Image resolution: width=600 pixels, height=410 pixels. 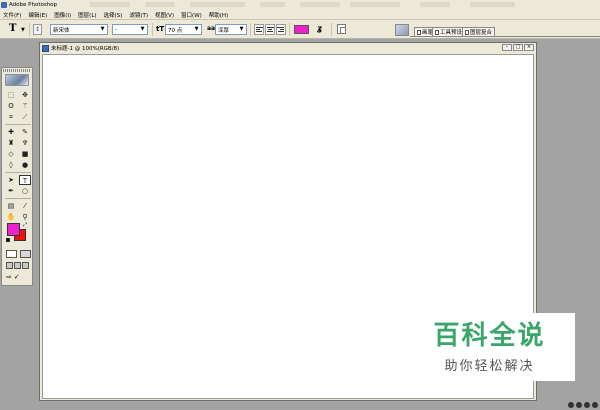 I want to click on notes-tool-icon: ▤, so click(x=11, y=206).